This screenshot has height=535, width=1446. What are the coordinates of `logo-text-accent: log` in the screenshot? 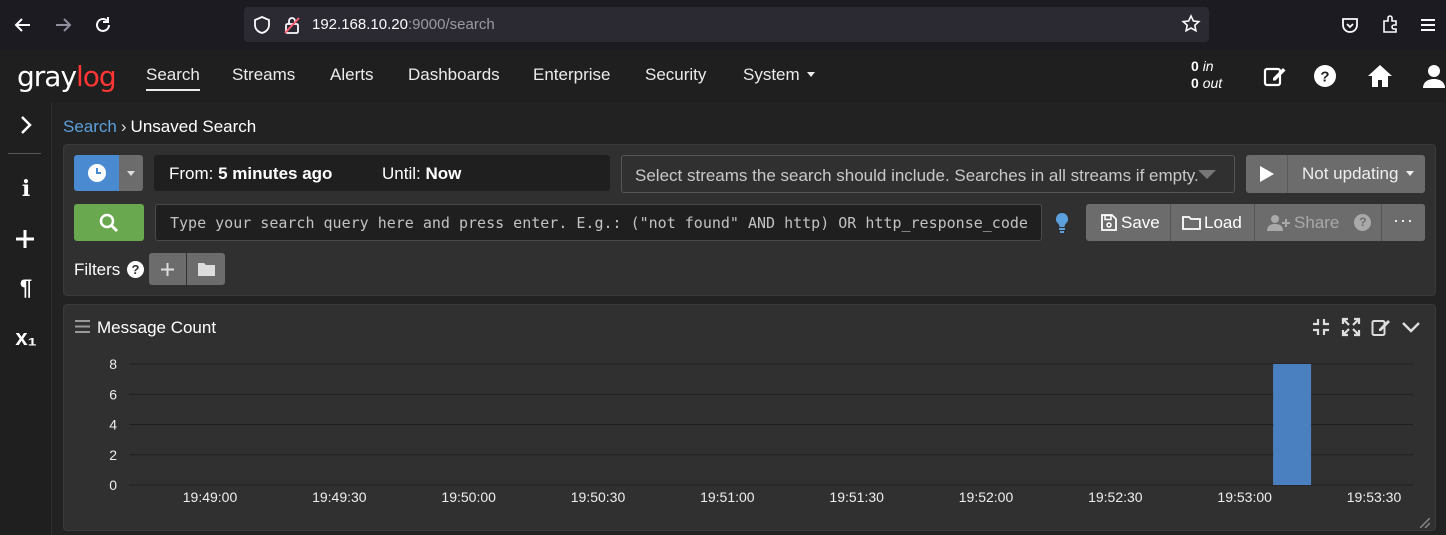 It's located at (96, 76).